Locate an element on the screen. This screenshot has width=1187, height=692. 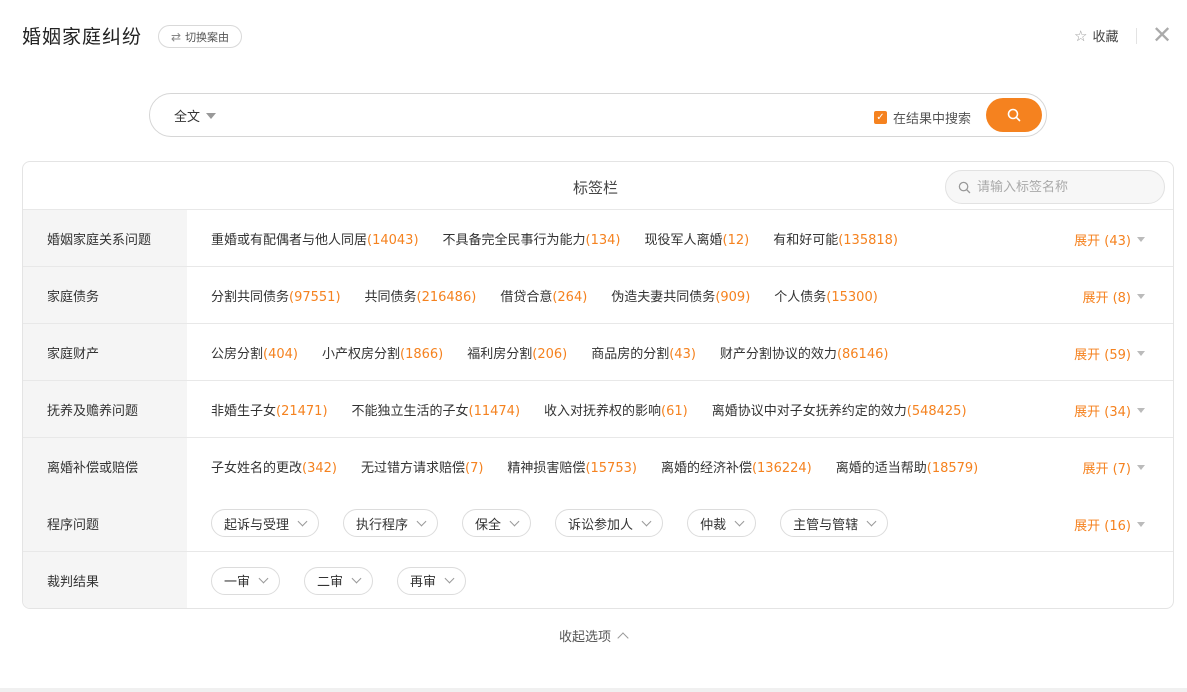
tag-link: 离婚的经济补偿(136224) is located at coordinates (736, 466).